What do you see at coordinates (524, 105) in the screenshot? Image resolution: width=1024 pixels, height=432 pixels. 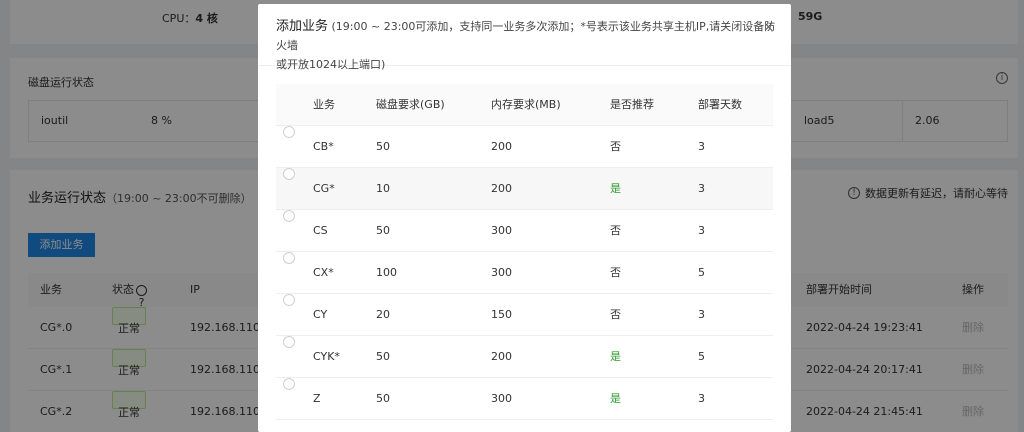 I see `table-header: 业务 磁盘要求(GB) 内存要求(MB) 是否推荐 部署天数` at bounding box center [524, 105].